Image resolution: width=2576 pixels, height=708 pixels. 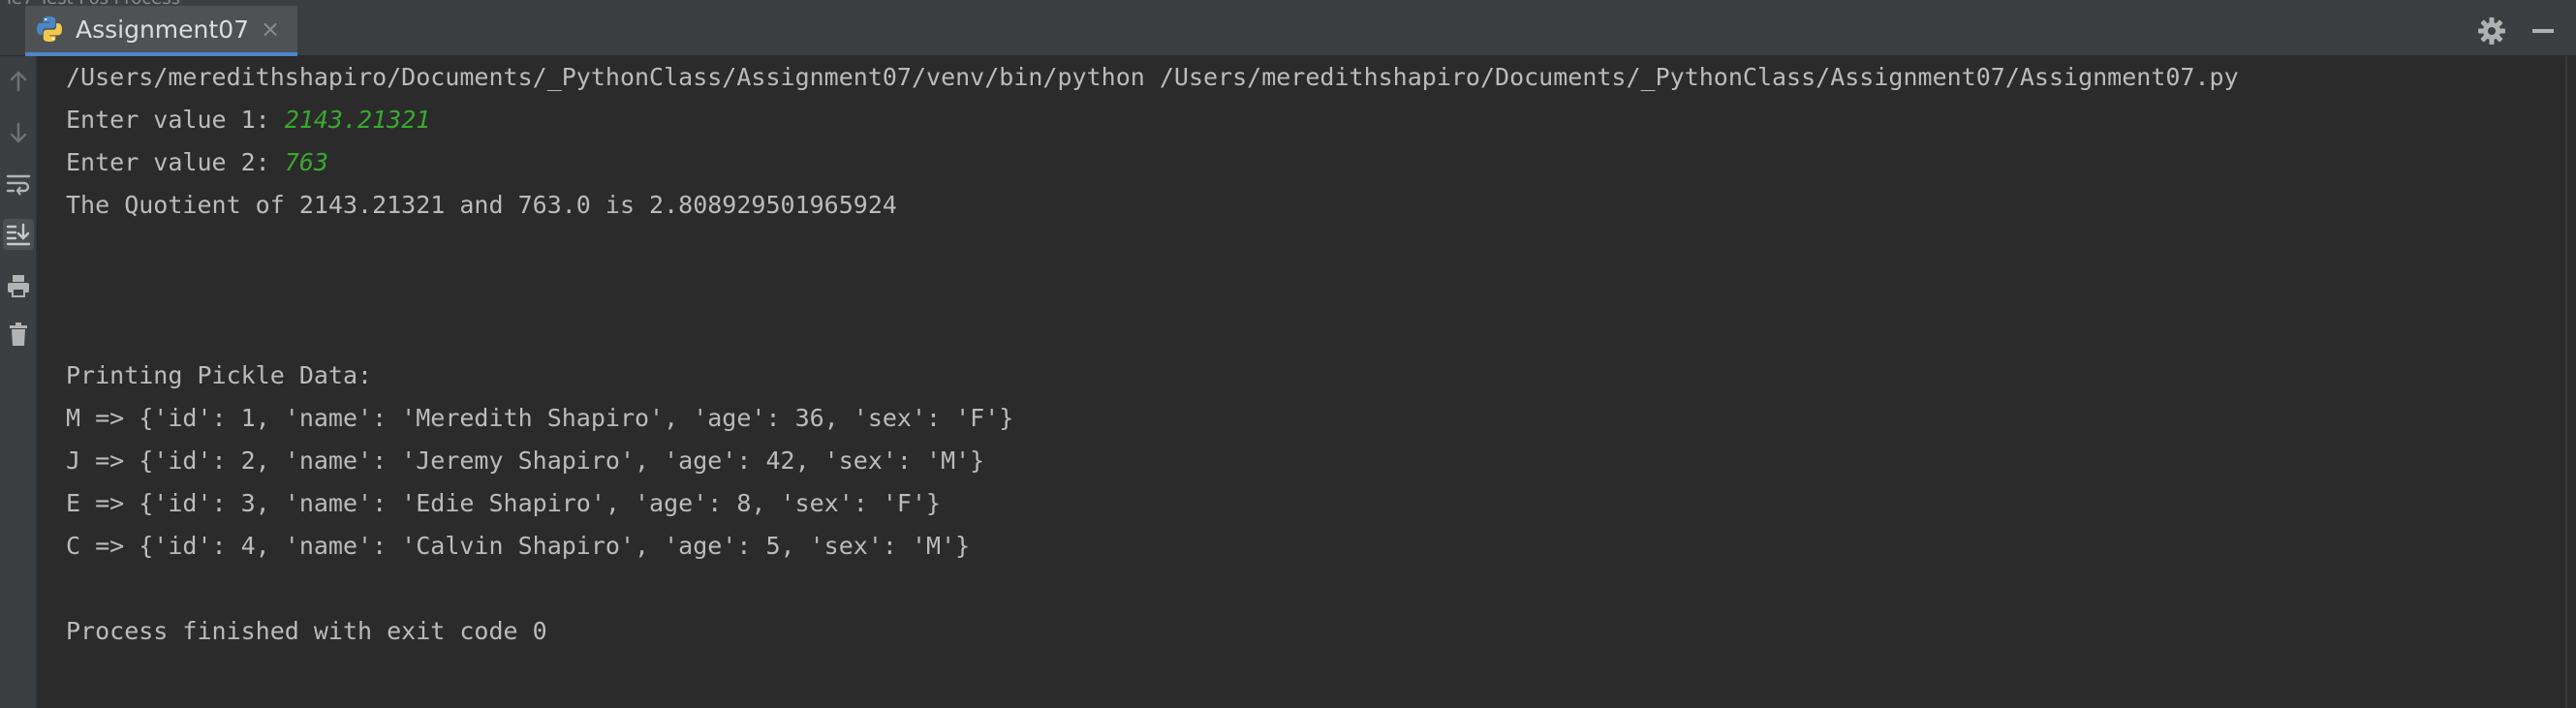 I want to click on pickle-header: Printing Pickle Data:, so click(x=219, y=375).